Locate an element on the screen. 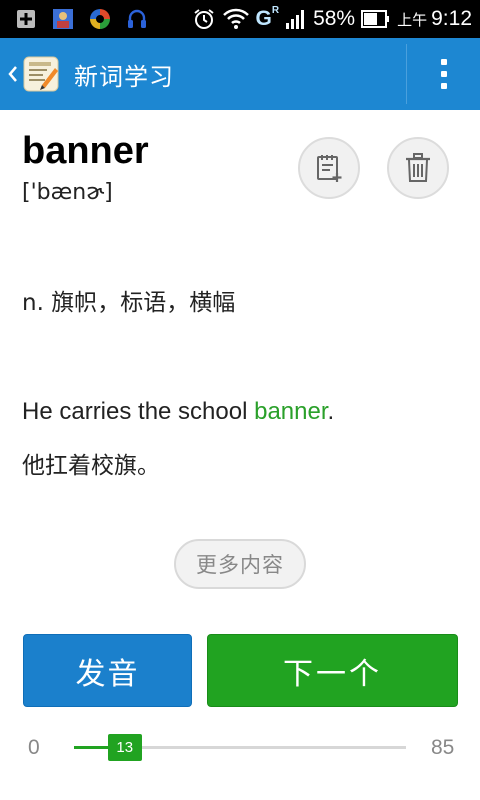 The image size is (480, 800). action-bar-divider is located at coordinates (406, 74).